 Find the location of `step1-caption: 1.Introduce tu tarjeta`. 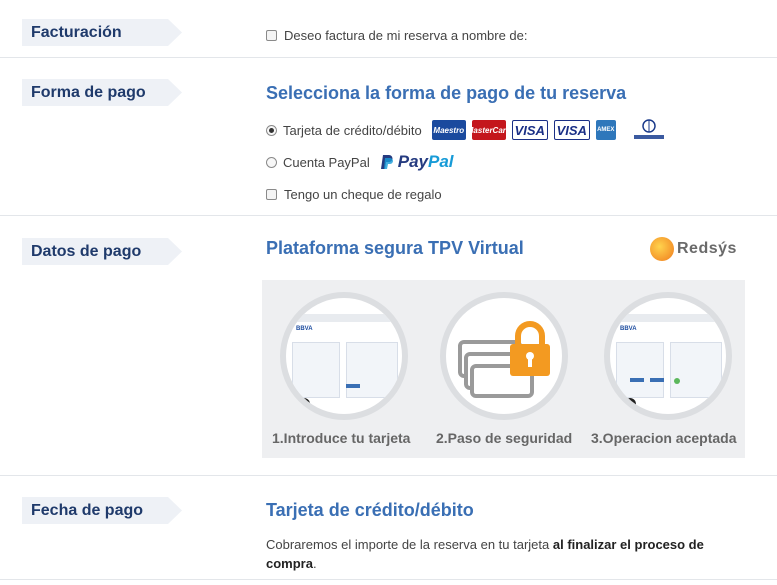

step1-caption: 1.Introduce tu tarjeta is located at coordinates (341, 438).